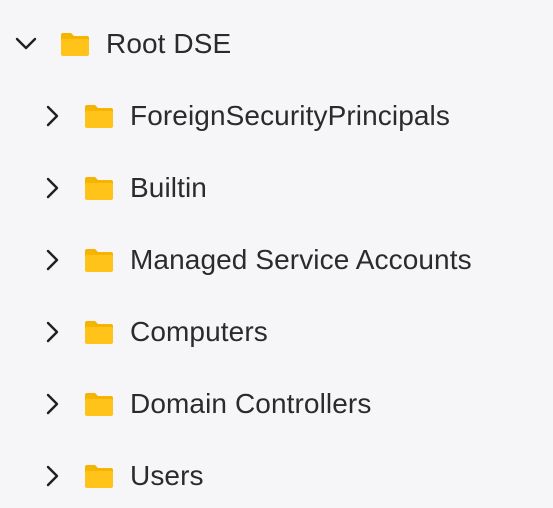 The width and height of the screenshot is (553, 508). What do you see at coordinates (26, 44) in the screenshot?
I see `chevron-down-icon` at bounding box center [26, 44].